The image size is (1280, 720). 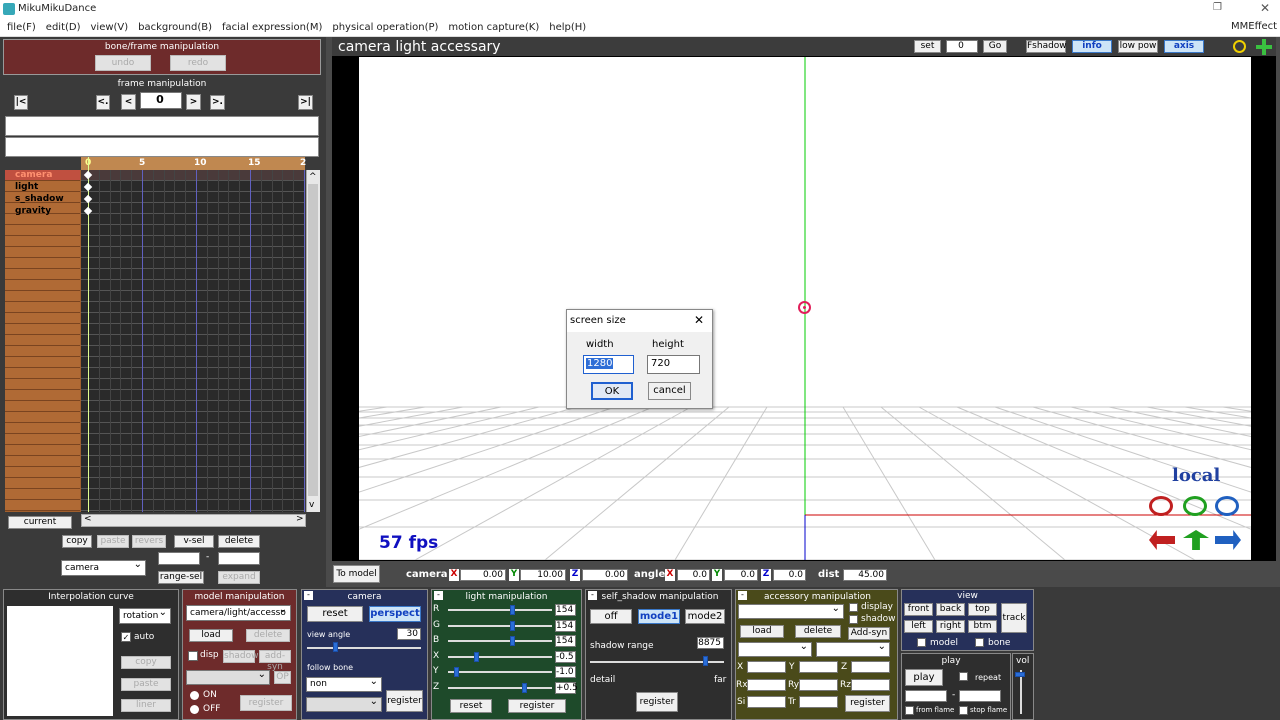 What do you see at coordinates (543, 575) in the screenshot?
I see `cam-y-input: 10.00` at bounding box center [543, 575].